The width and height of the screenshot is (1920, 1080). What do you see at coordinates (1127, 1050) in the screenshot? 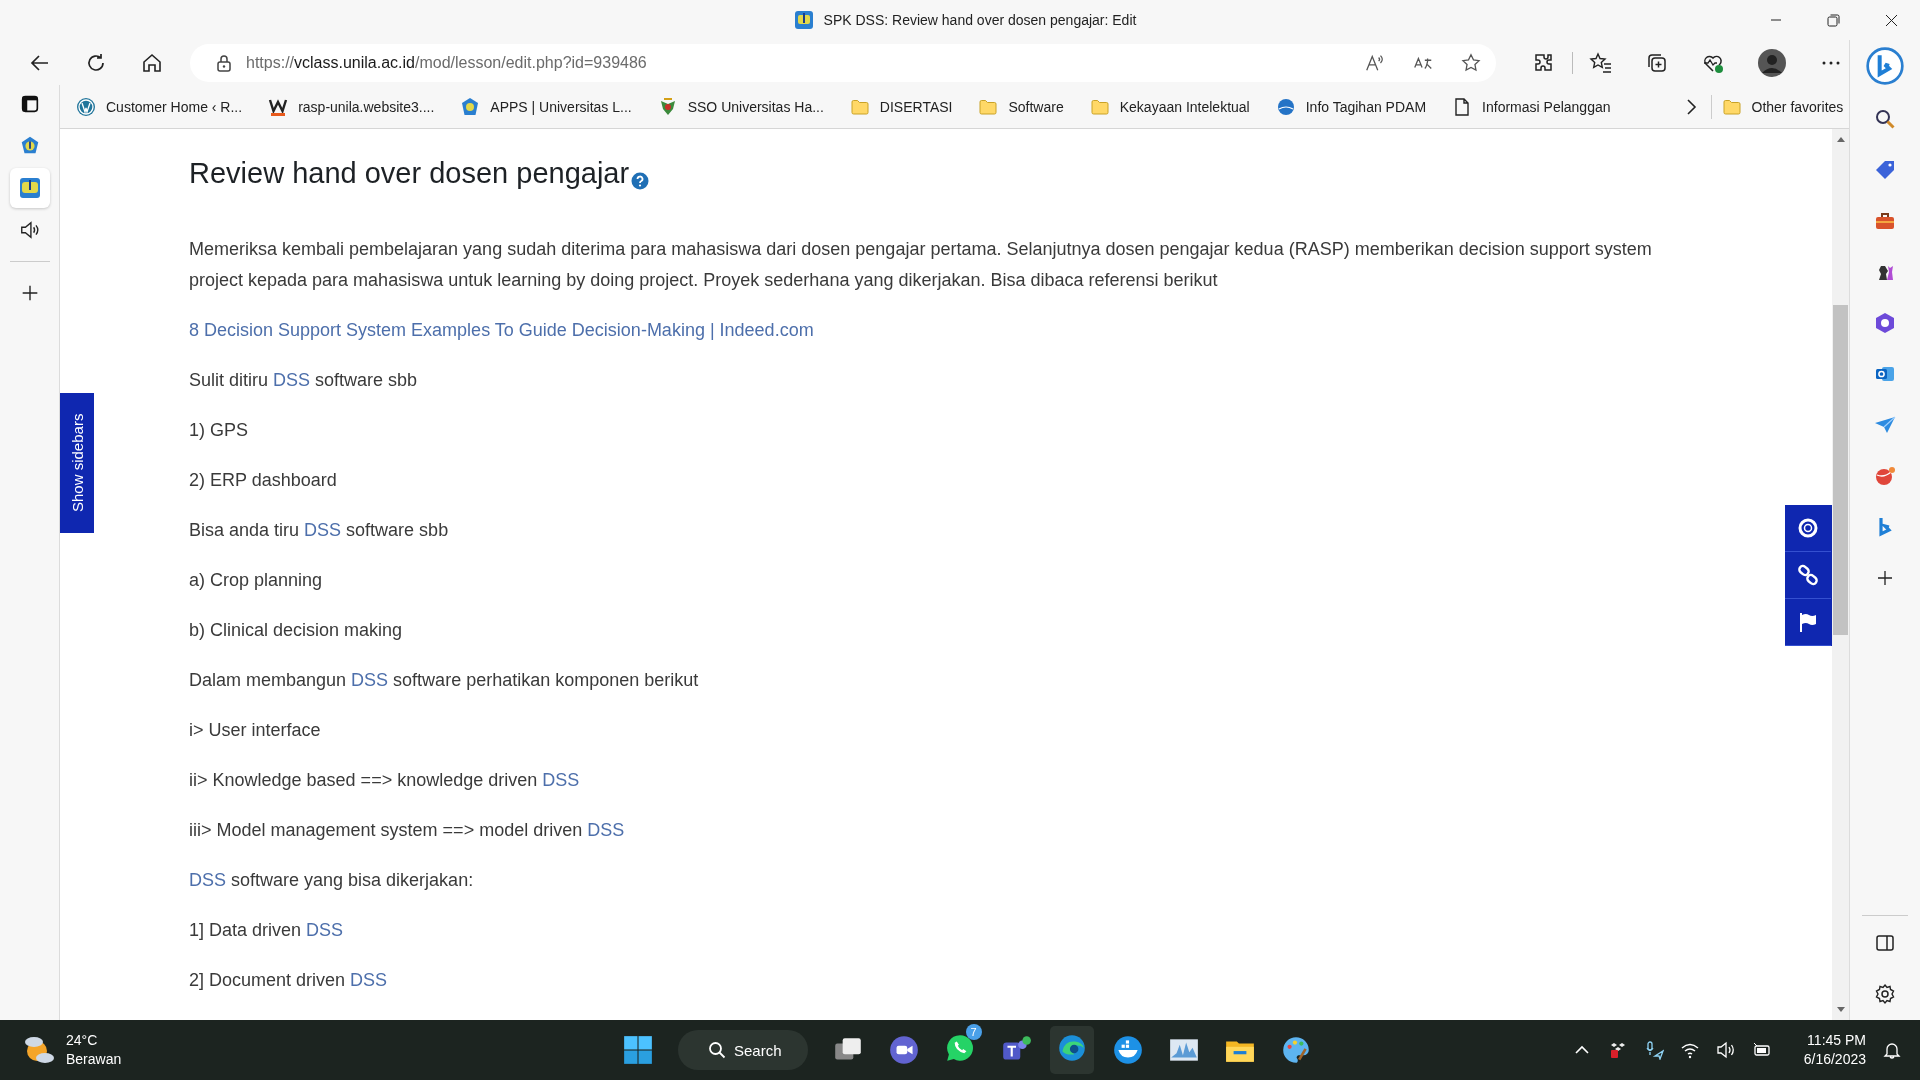
I see `whale-icon` at bounding box center [1127, 1050].